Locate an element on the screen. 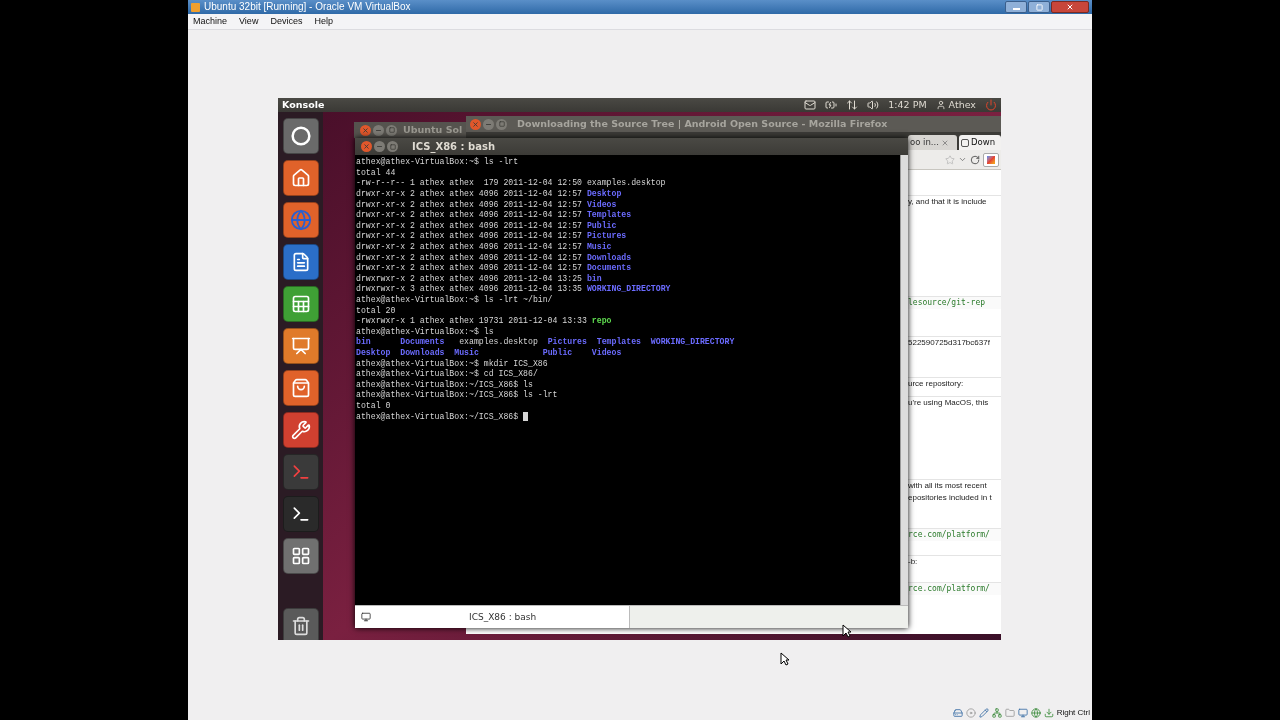 The height and width of the screenshot is (720, 1280). window-title: Ubuntu 32bit [Running] - Oracle VM VirtualBox is located at coordinates (307, 7).